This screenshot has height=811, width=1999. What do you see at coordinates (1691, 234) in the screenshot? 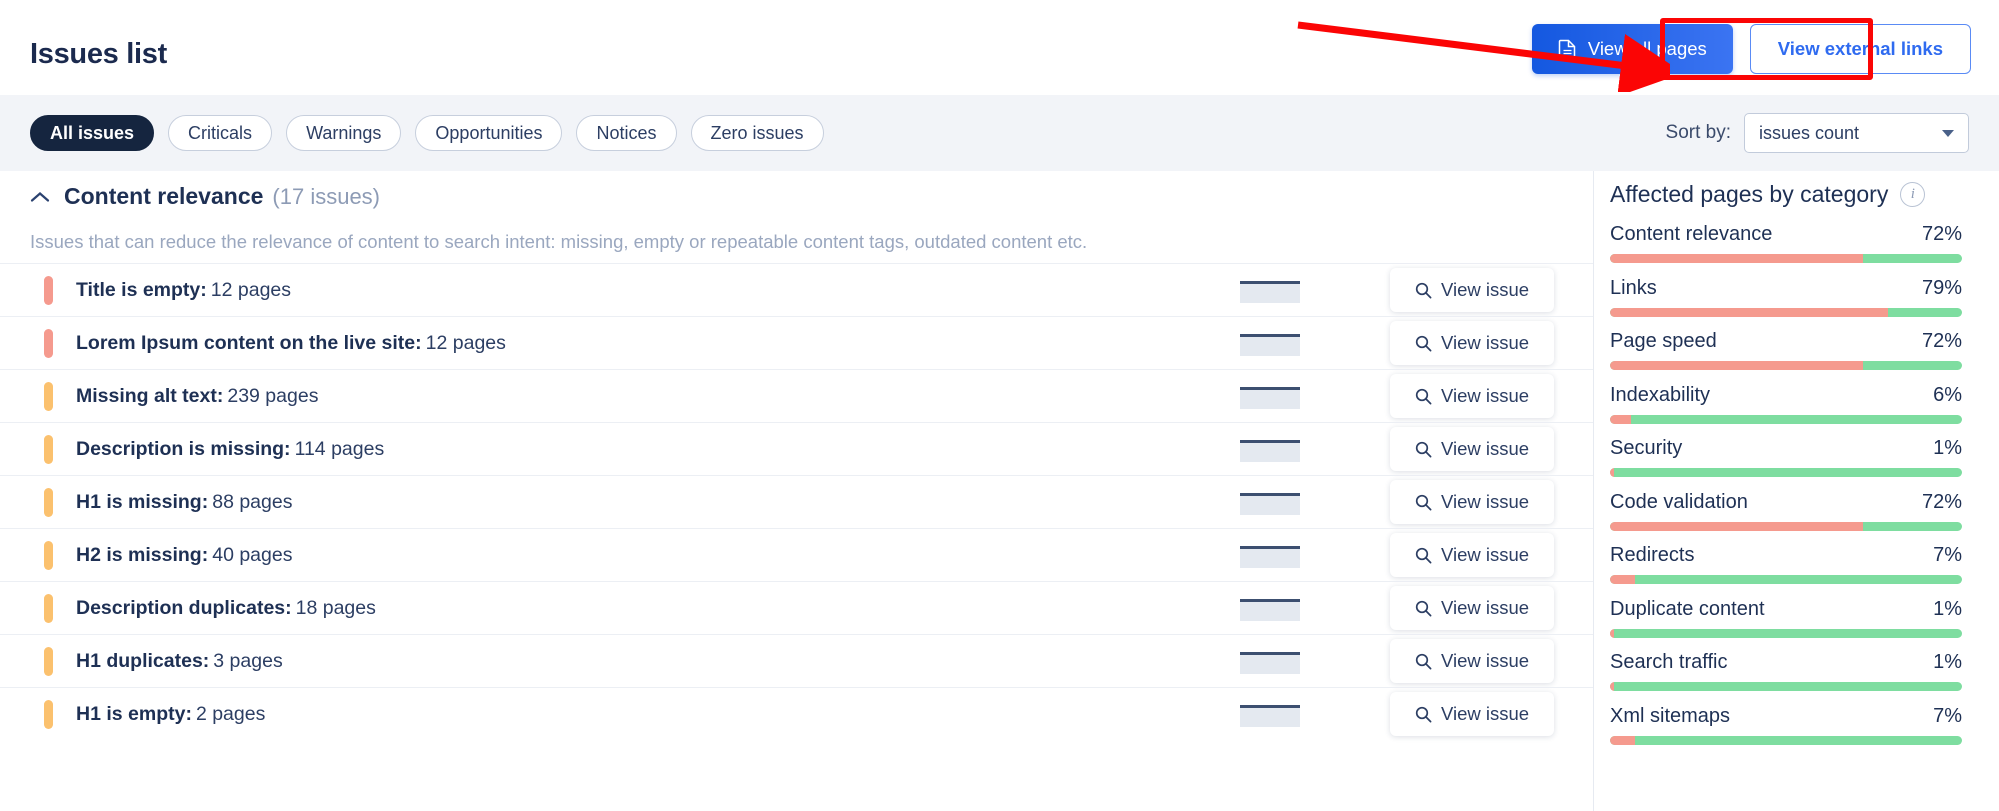
I see `category-name: Content relevance` at bounding box center [1691, 234].